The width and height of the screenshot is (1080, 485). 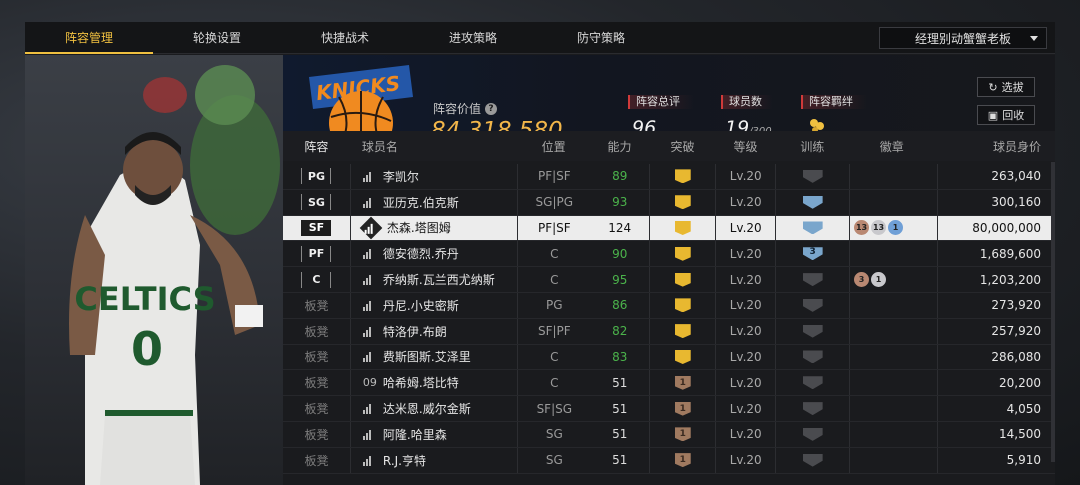 I want to click on cell-name: 费斯图斯.艾泽里, so click(x=433, y=357).